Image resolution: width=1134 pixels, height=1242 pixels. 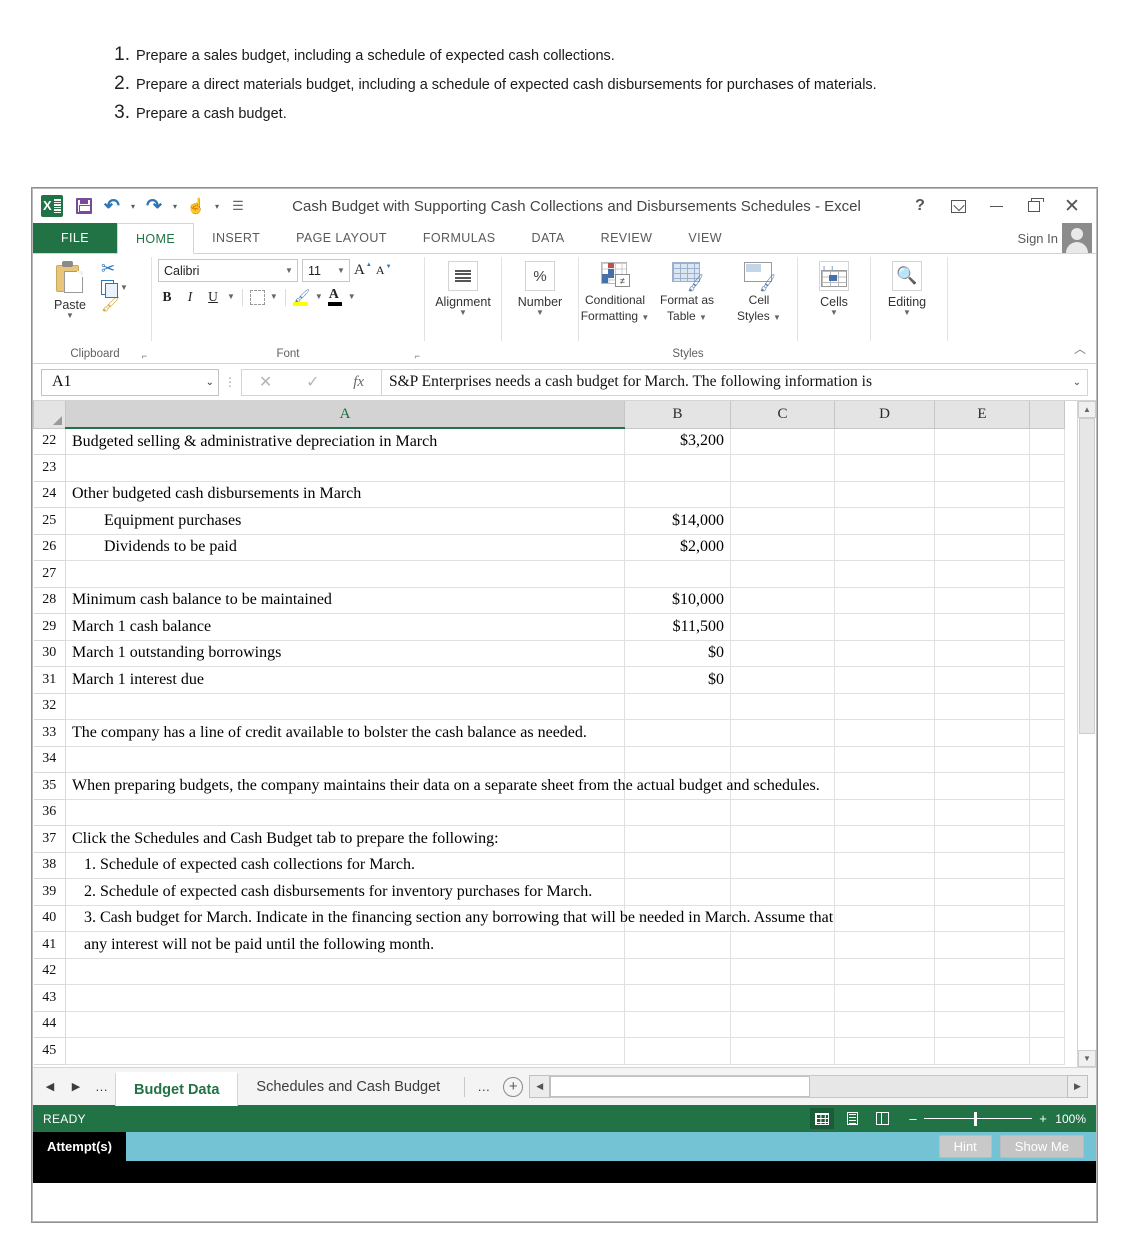 What do you see at coordinates (49, 706) in the screenshot?
I see `row-header: 32` at bounding box center [49, 706].